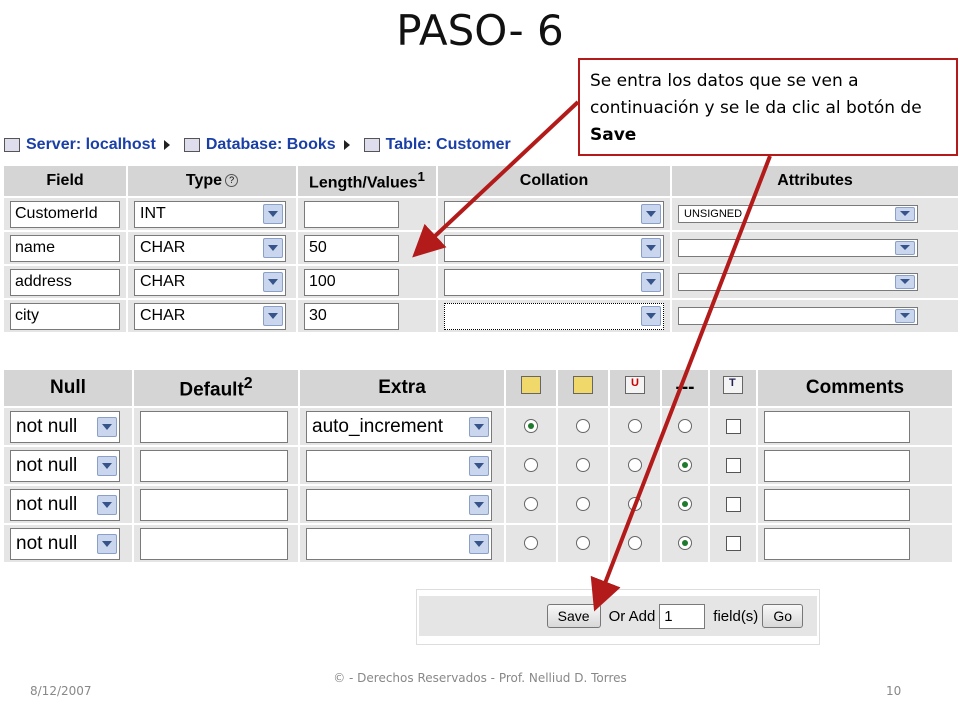 The width and height of the screenshot is (960, 720). Describe the element at coordinates (65, 282) in the screenshot. I see `field-name-input: address` at that location.